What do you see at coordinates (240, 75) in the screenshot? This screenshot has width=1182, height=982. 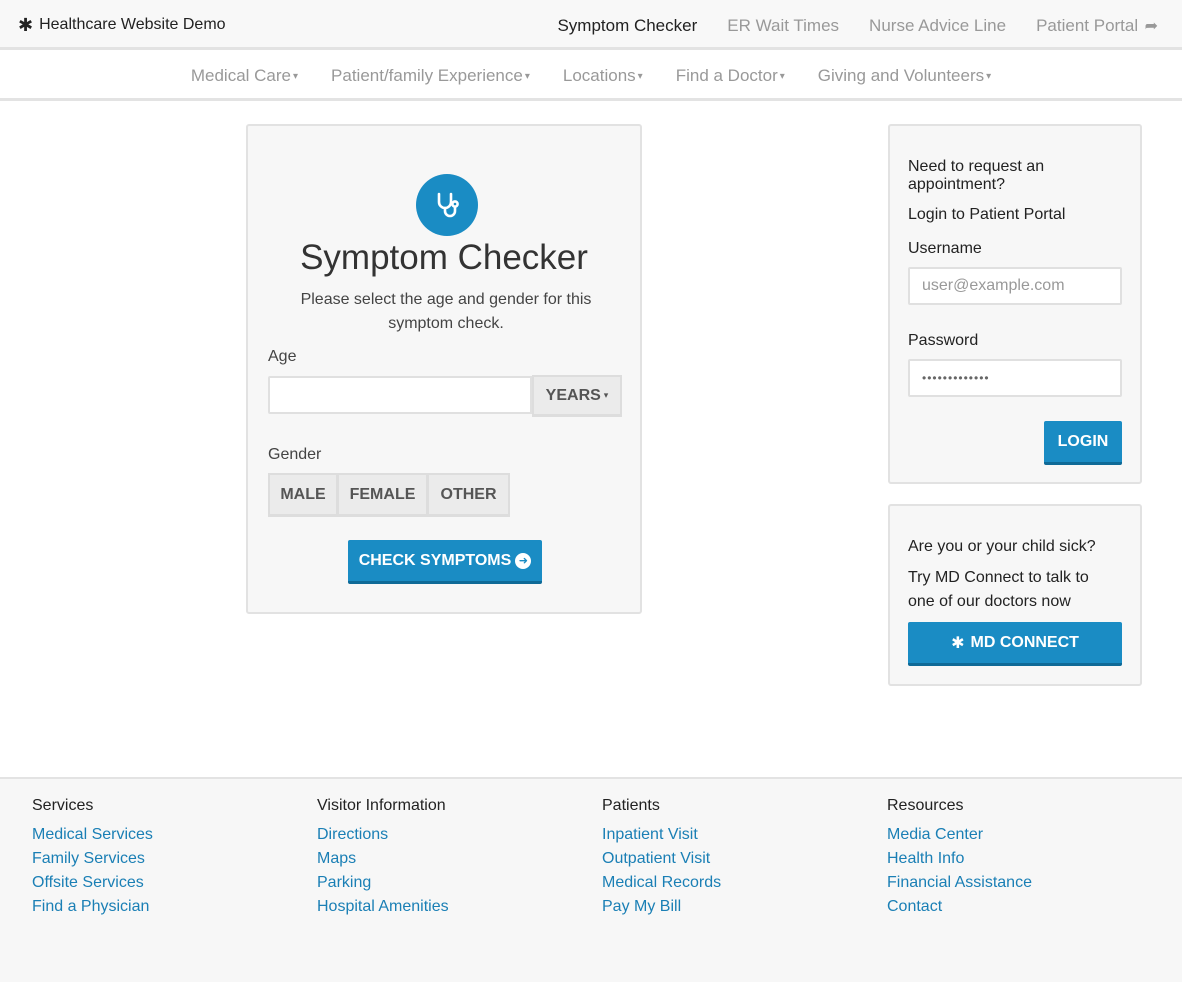 I see `menu-medical-care-label: Medical Care` at bounding box center [240, 75].